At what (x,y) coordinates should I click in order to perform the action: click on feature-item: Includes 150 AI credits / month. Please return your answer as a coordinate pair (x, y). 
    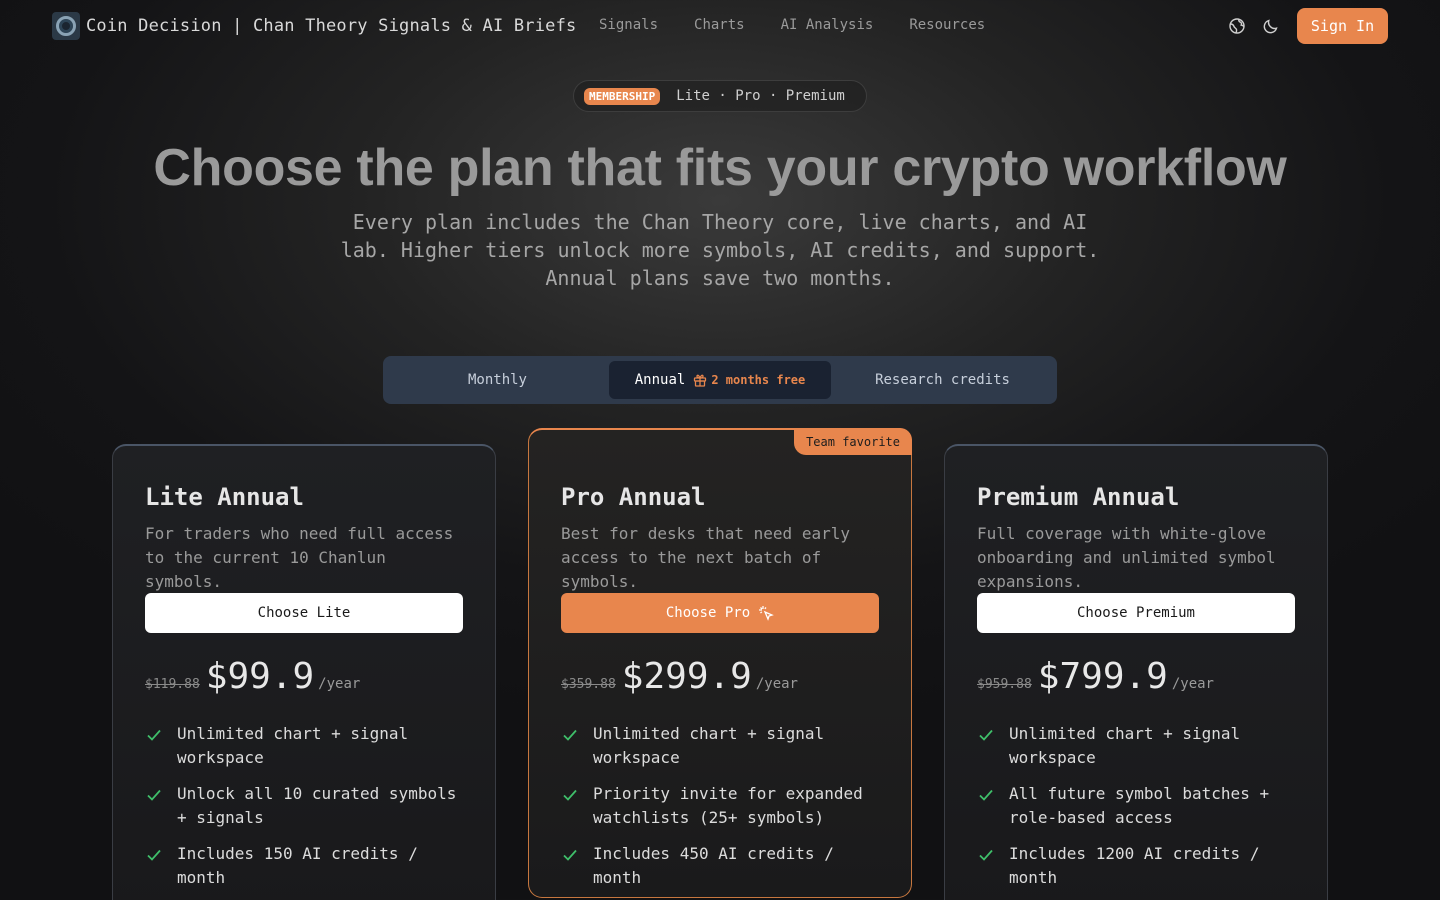
    Looking at the image, I should click on (305, 866).